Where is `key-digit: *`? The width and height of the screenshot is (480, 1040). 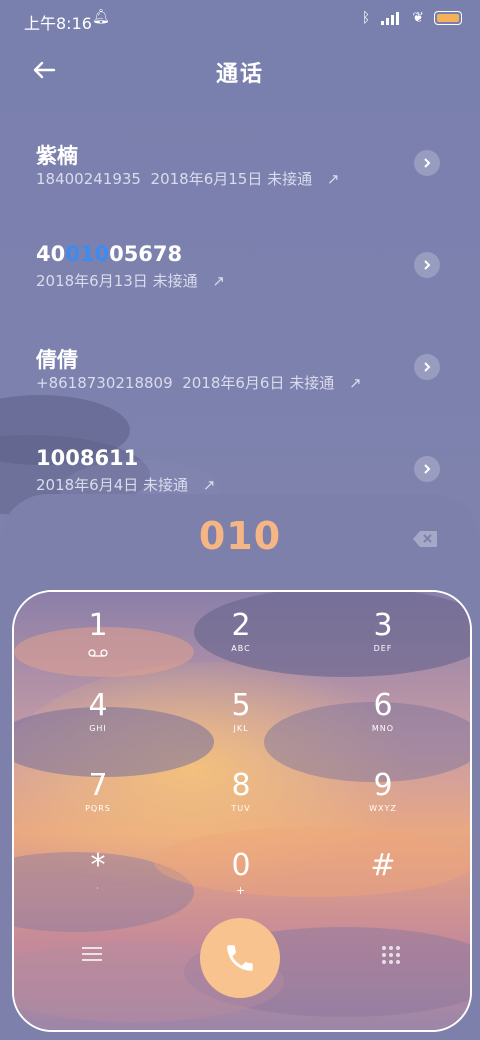
key-digit: * is located at coordinates (98, 865).